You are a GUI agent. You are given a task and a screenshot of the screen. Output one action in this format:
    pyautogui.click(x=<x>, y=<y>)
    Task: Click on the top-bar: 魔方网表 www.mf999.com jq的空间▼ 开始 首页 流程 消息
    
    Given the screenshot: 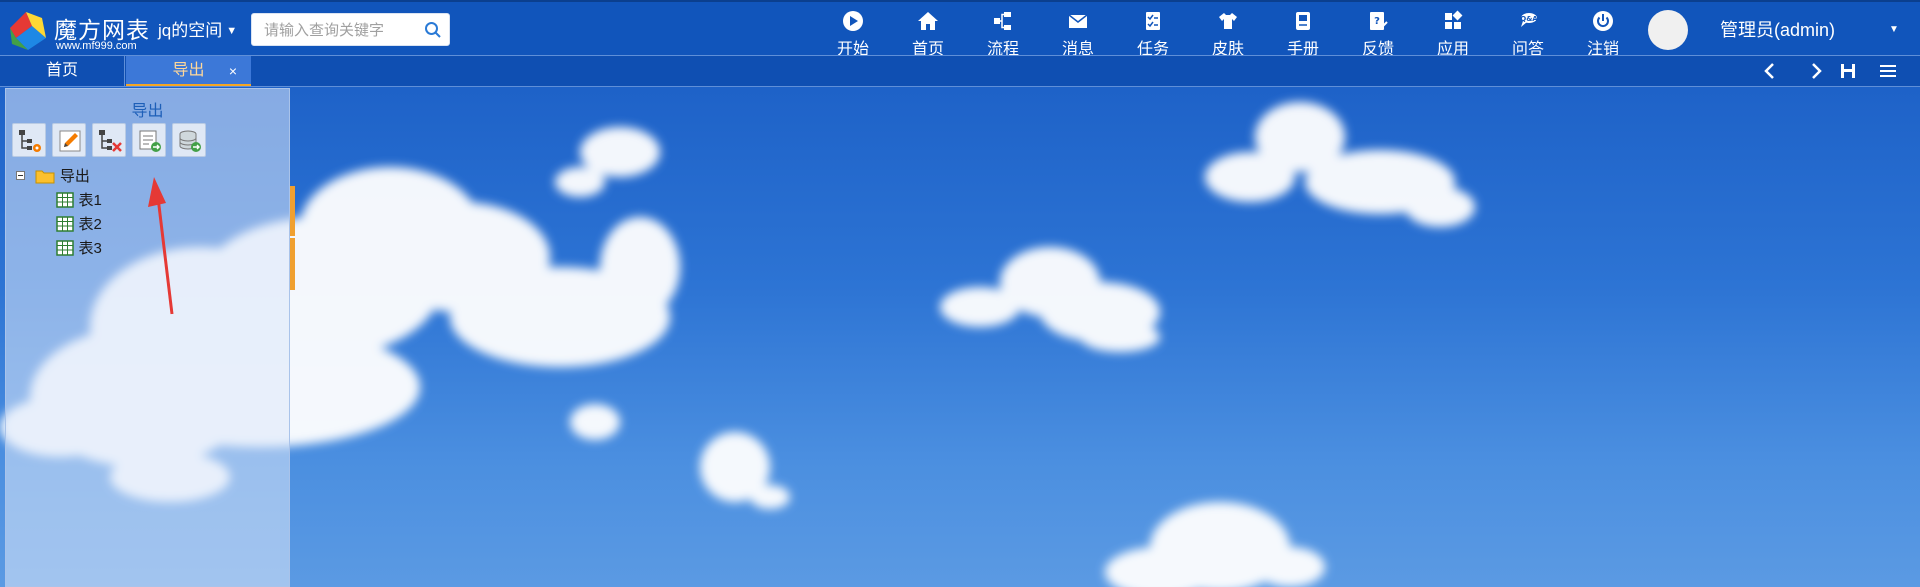 What is the action you would take?
    pyautogui.click(x=960, y=29)
    